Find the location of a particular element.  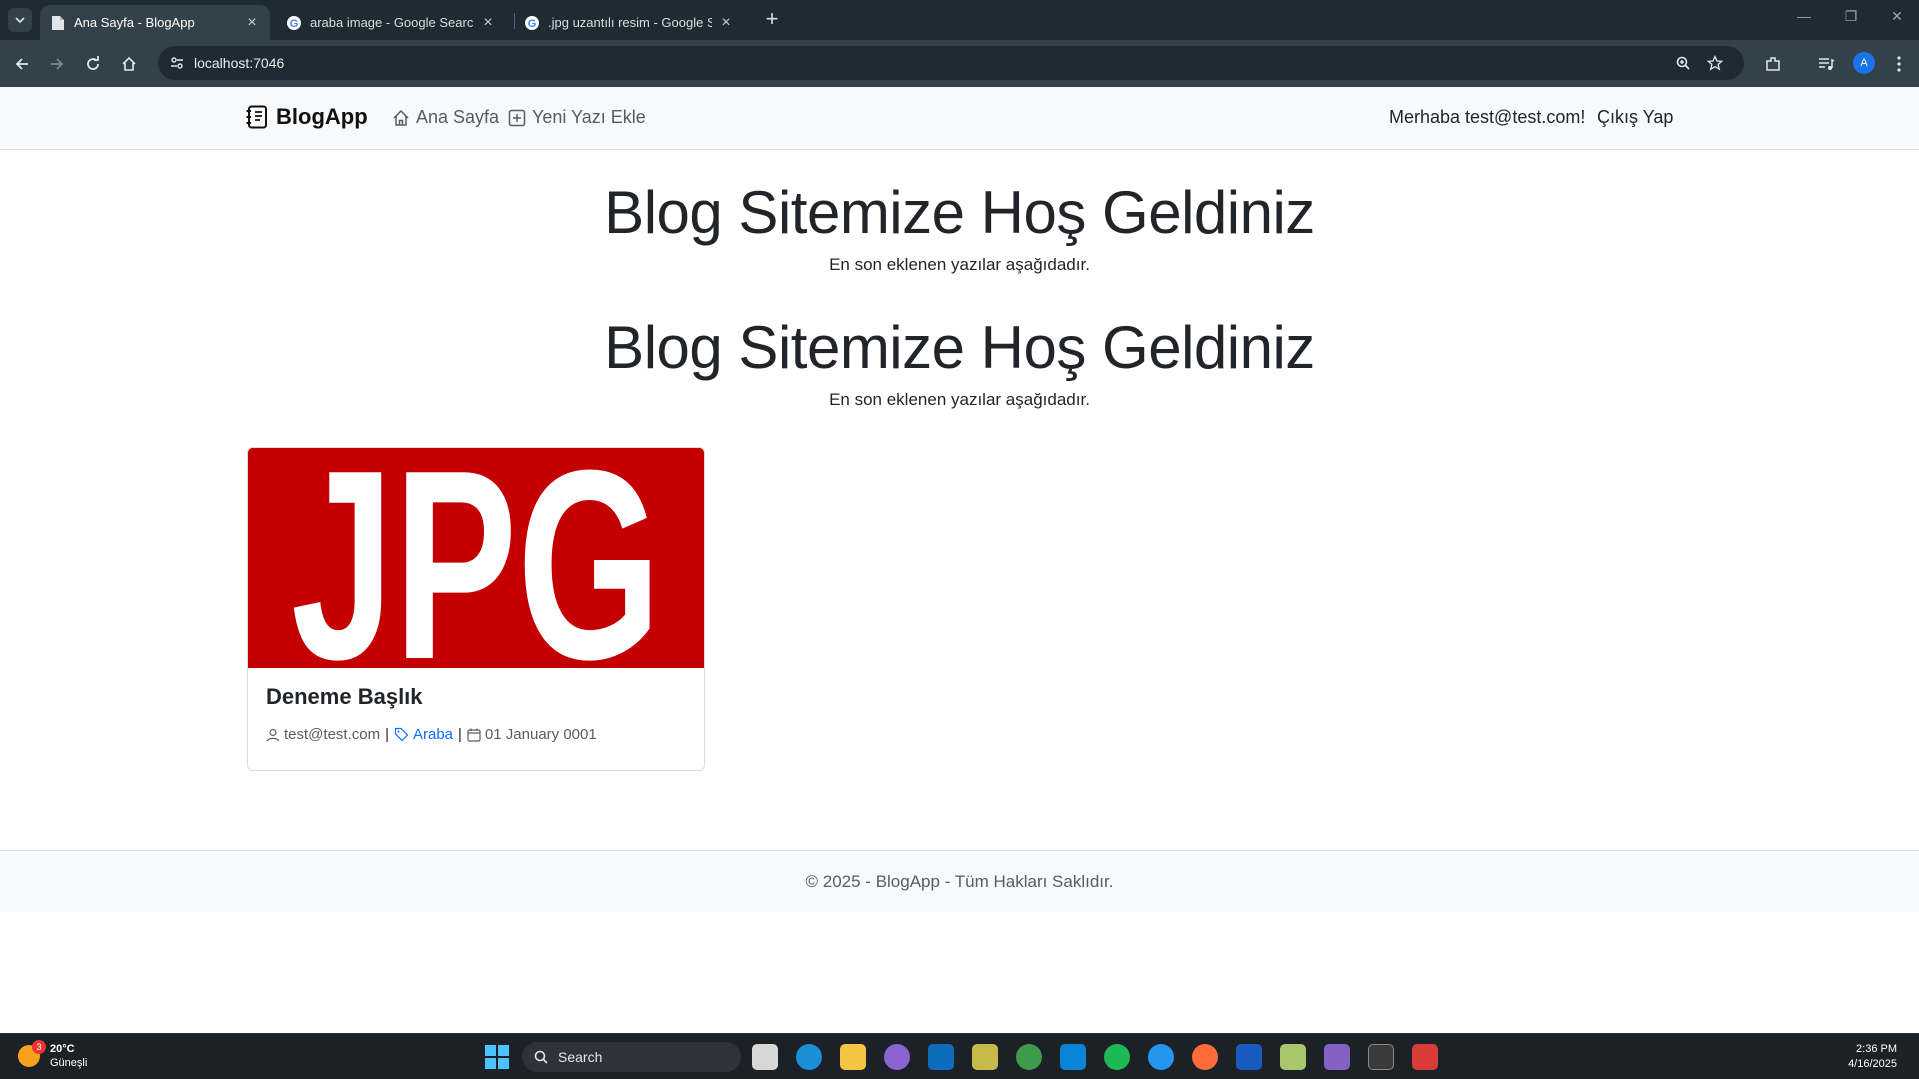

windows-start-icon is located at coordinates (497, 1057).